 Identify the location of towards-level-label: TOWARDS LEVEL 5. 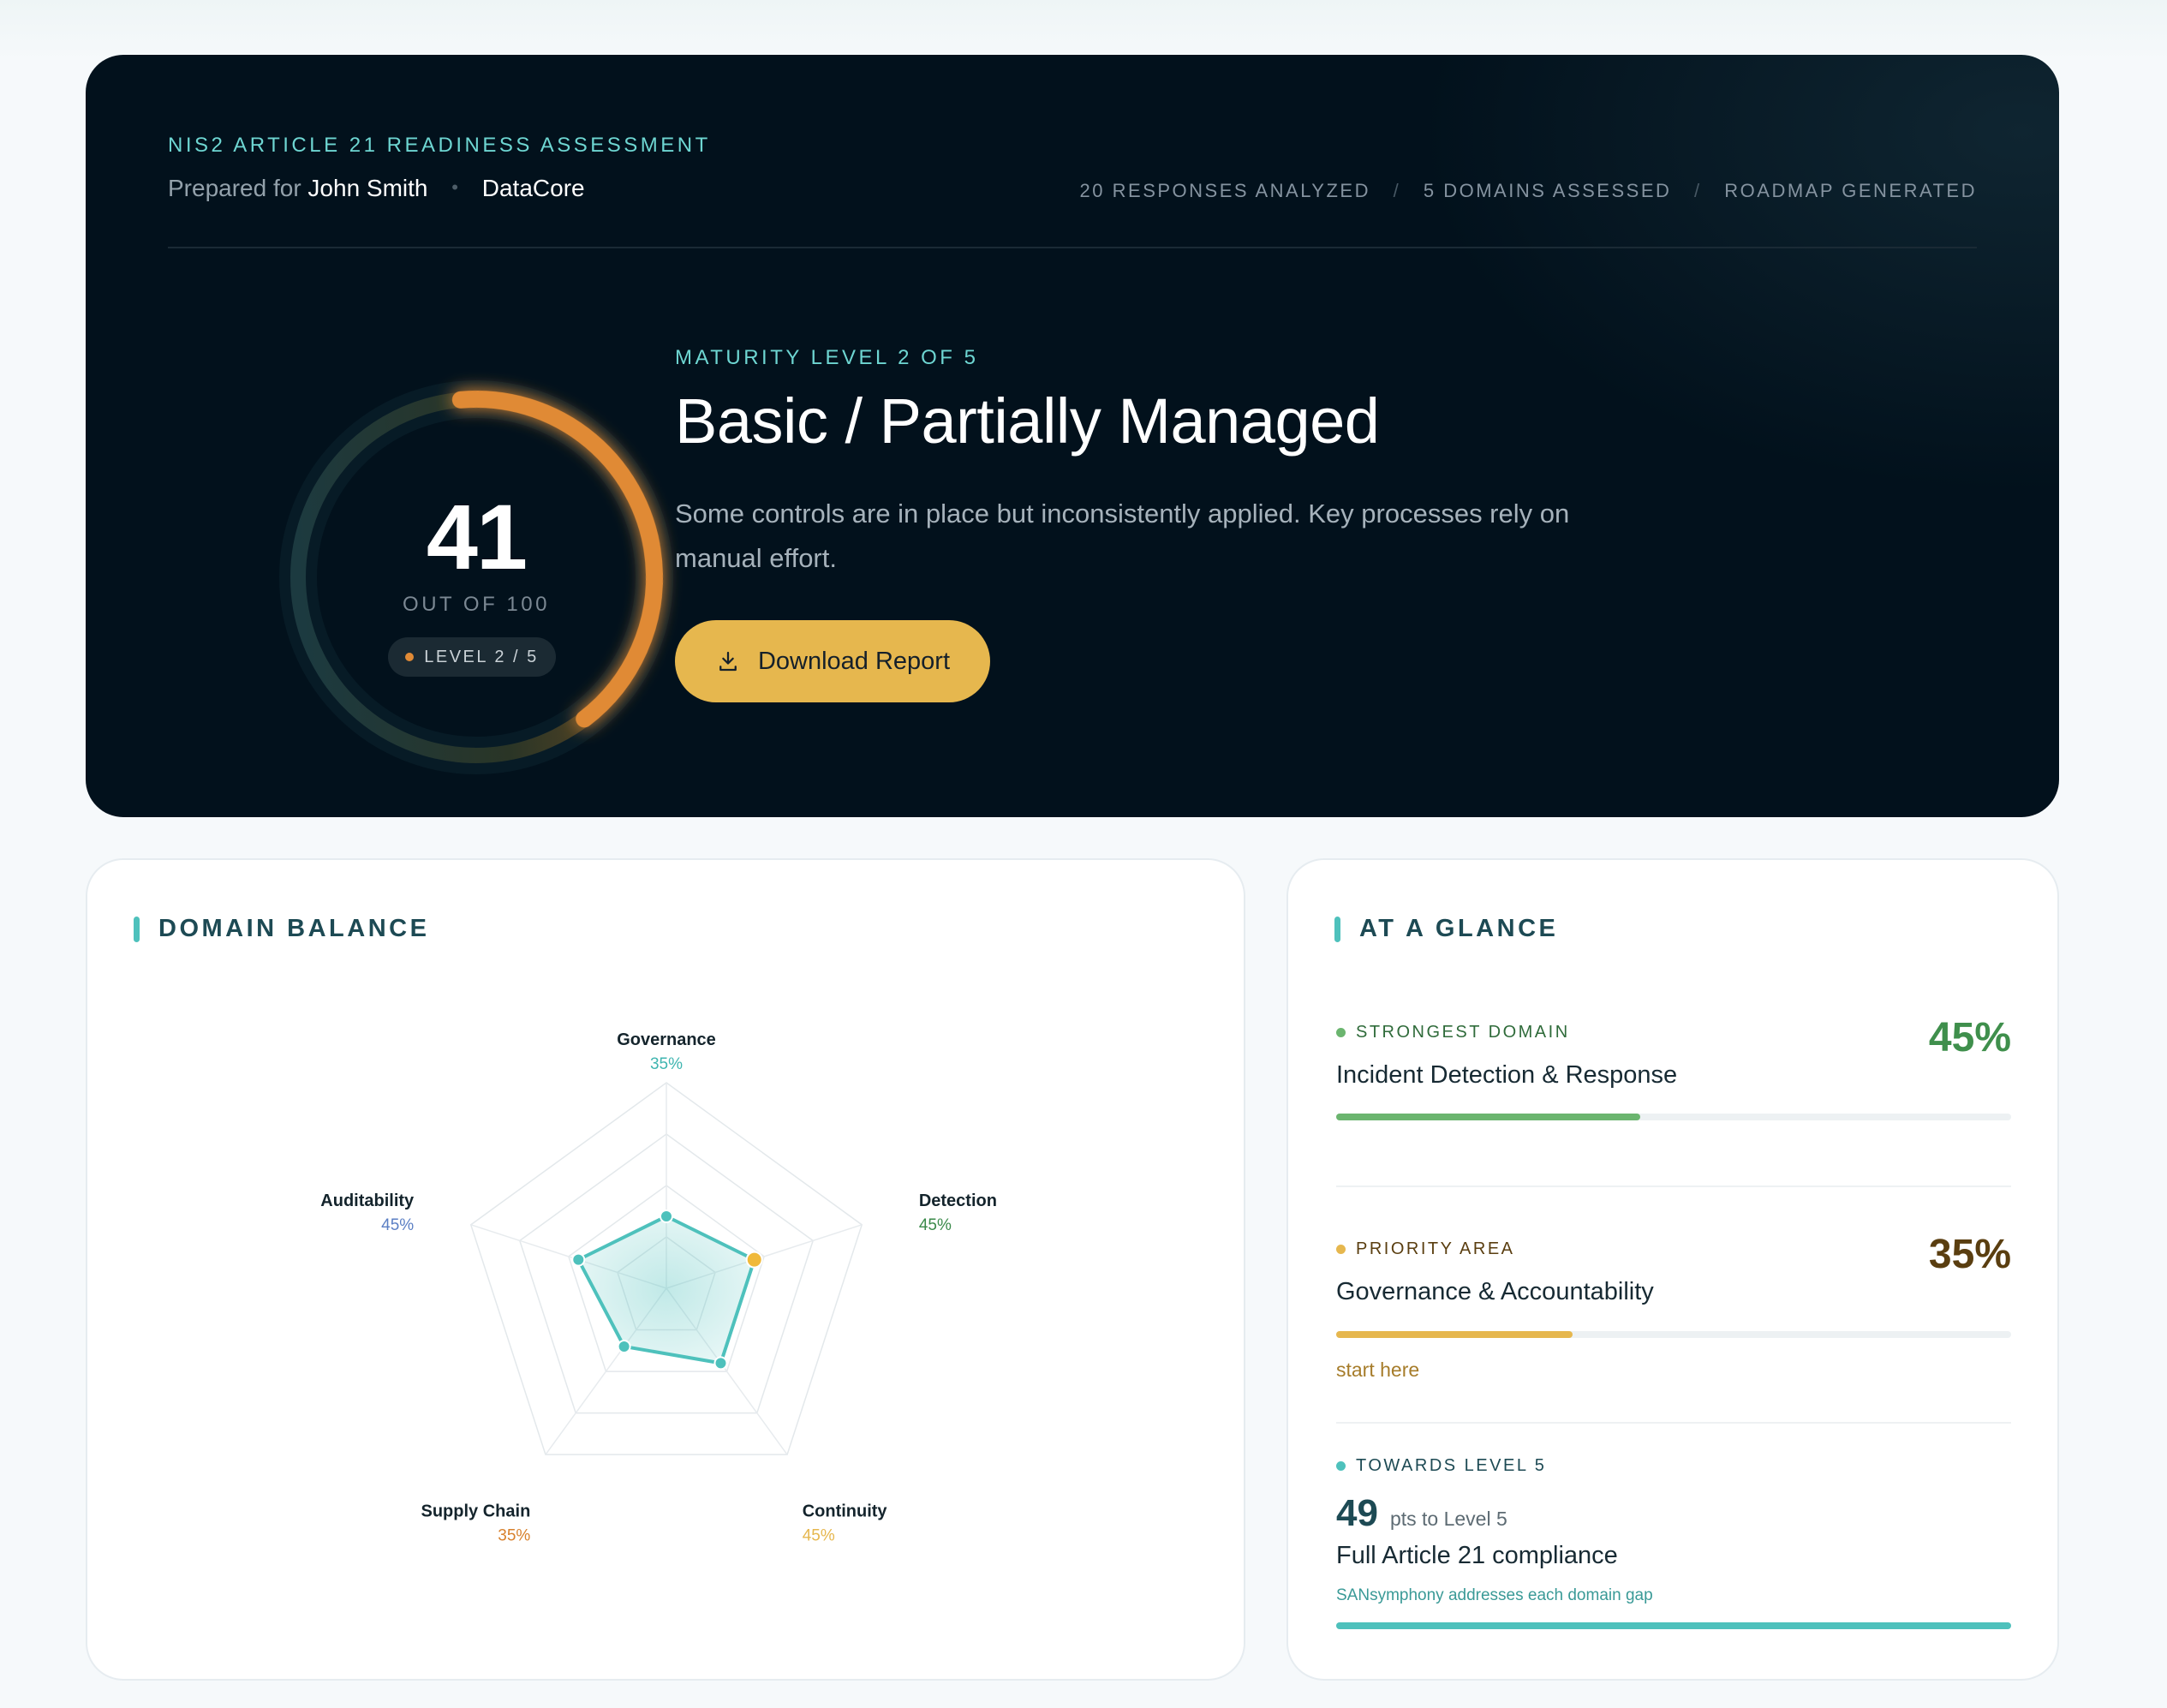
(1673, 1466).